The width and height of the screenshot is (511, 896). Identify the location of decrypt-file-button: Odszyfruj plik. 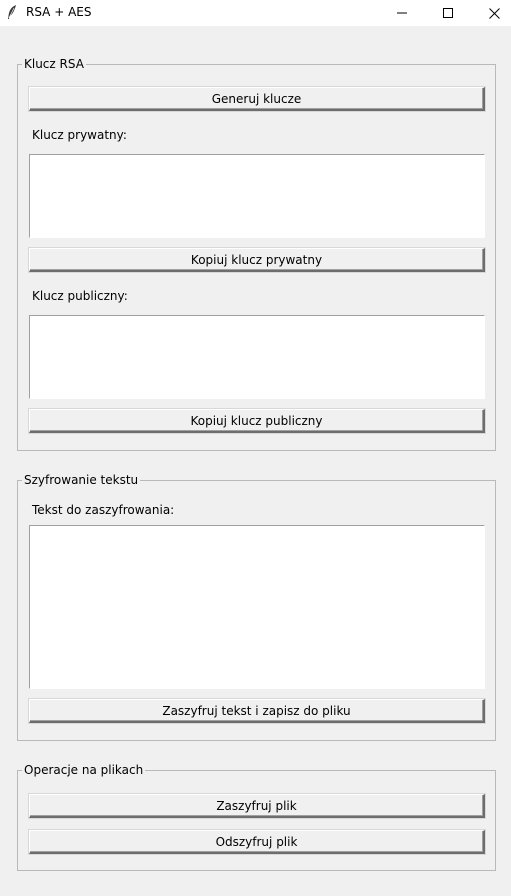
(257, 842).